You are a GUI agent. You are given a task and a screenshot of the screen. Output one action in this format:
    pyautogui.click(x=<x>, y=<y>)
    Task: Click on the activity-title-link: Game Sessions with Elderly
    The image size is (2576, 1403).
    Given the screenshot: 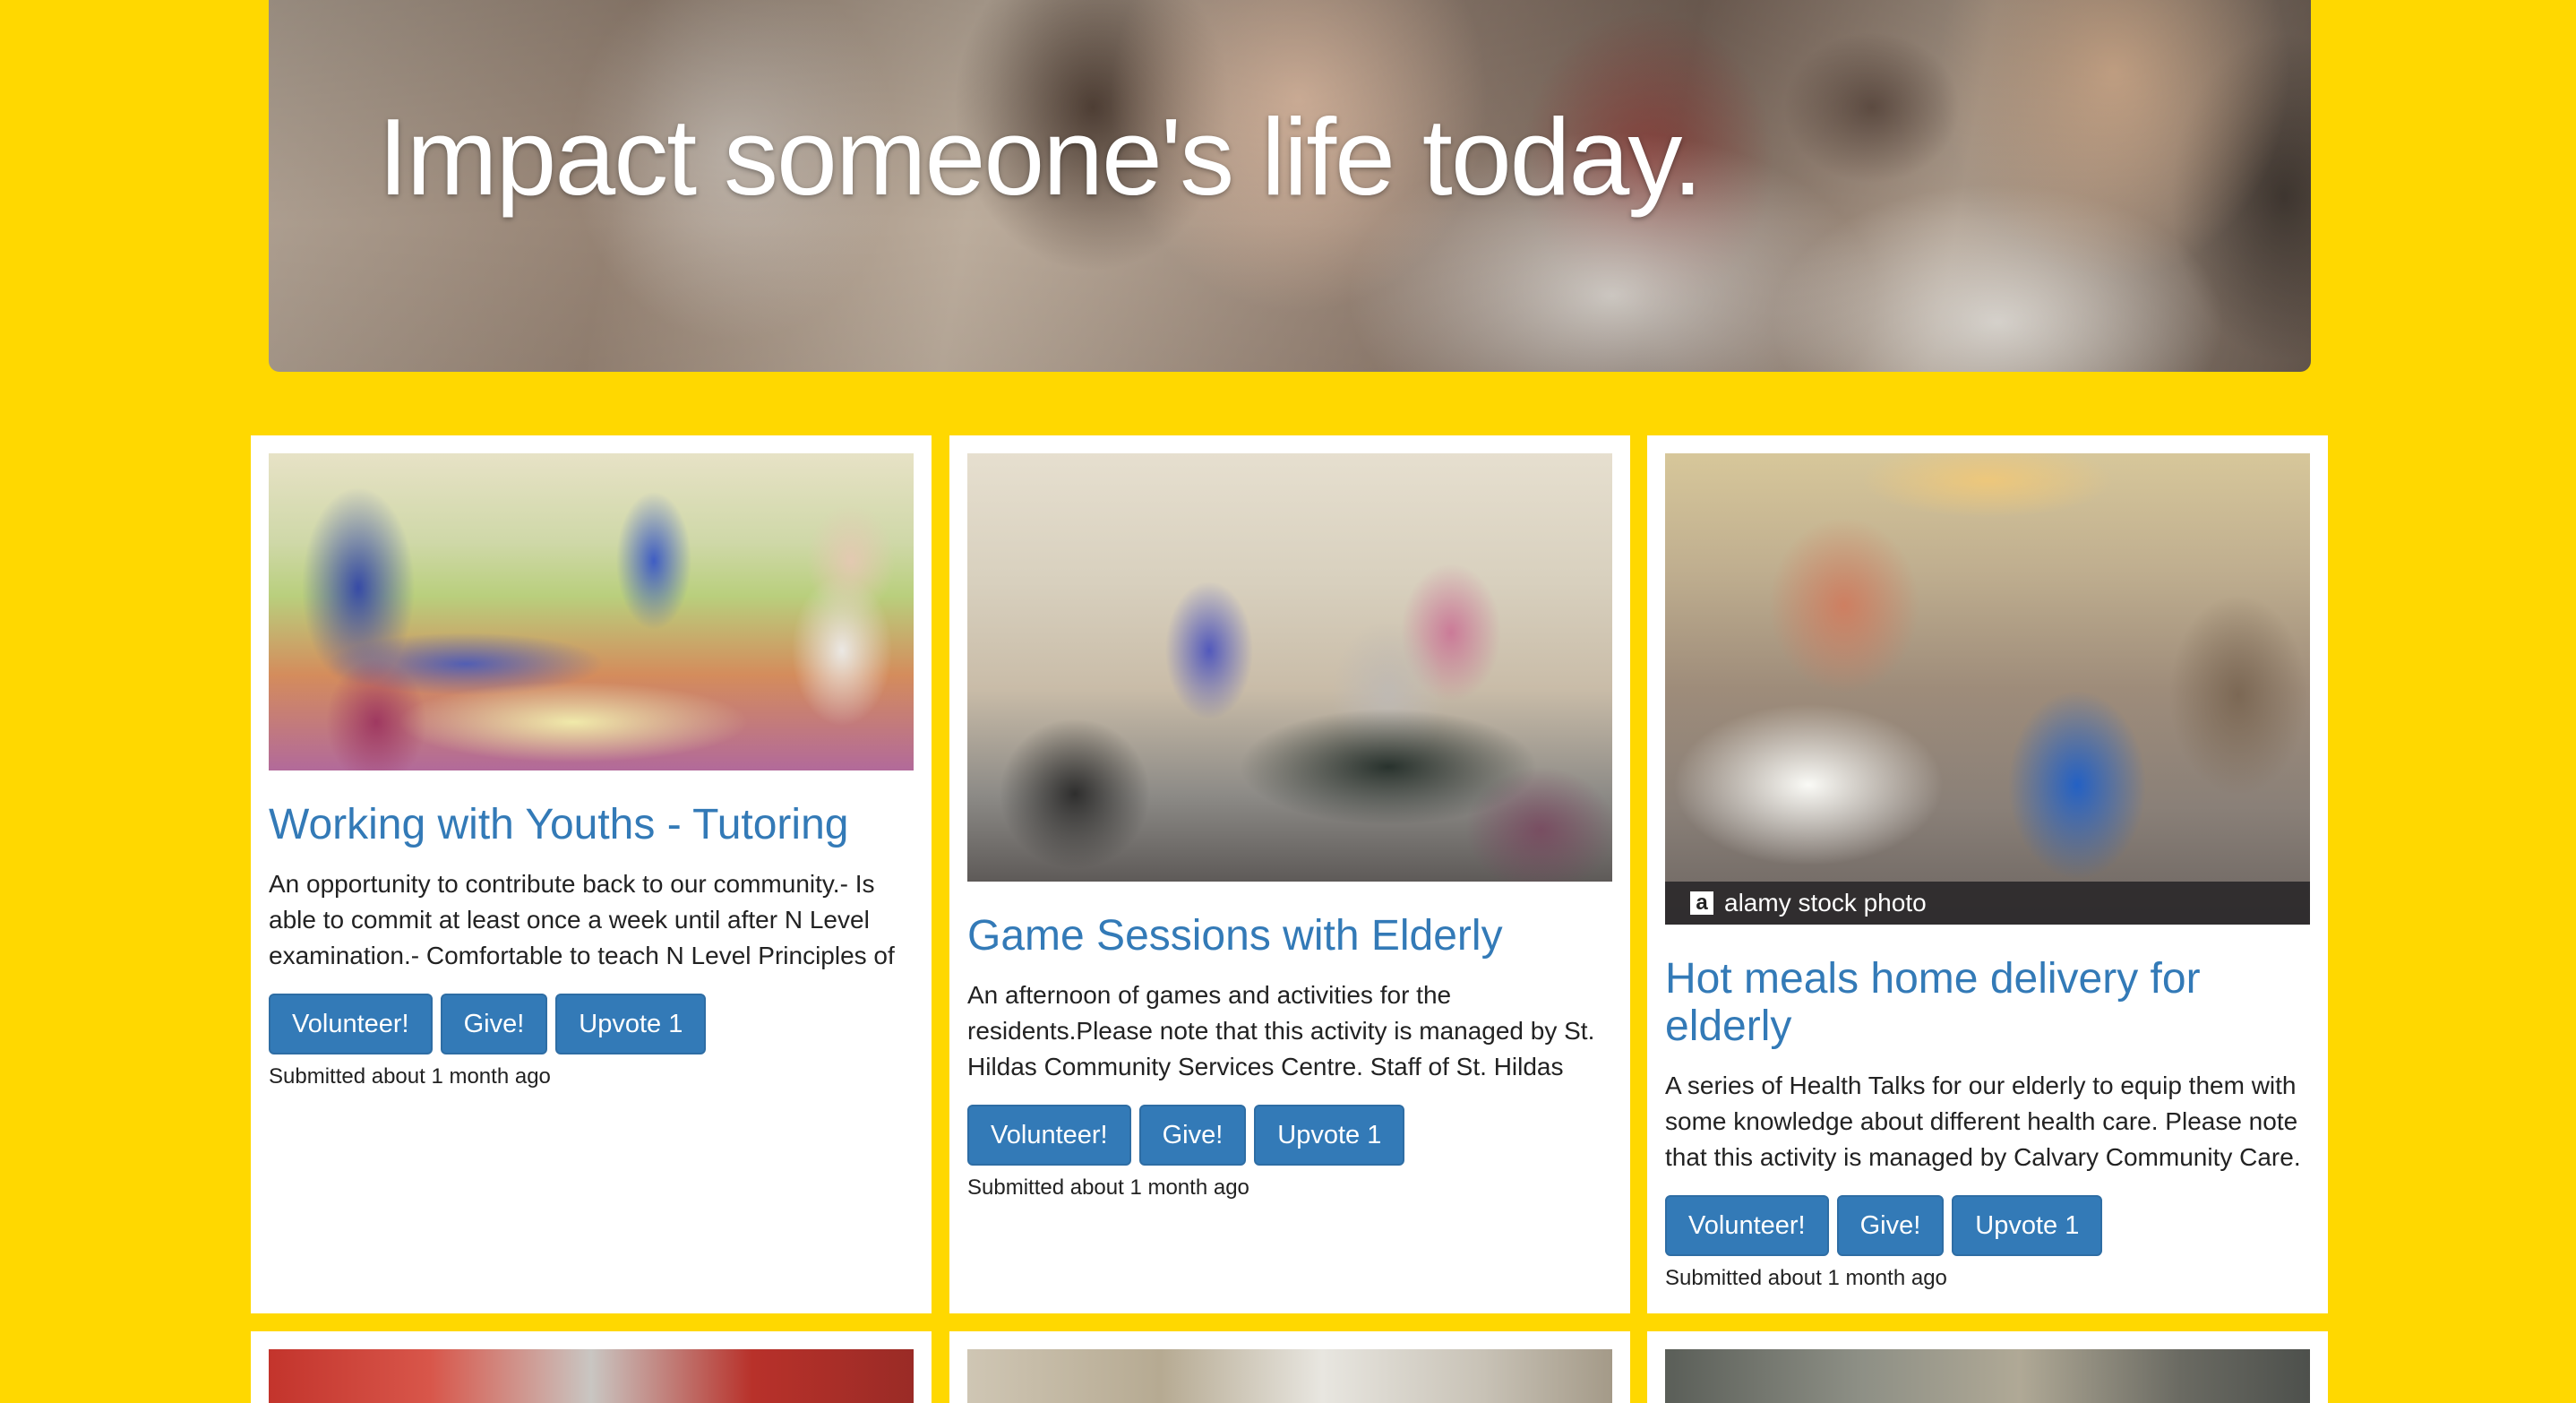 What is the action you would take?
    pyautogui.click(x=1289, y=936)
    